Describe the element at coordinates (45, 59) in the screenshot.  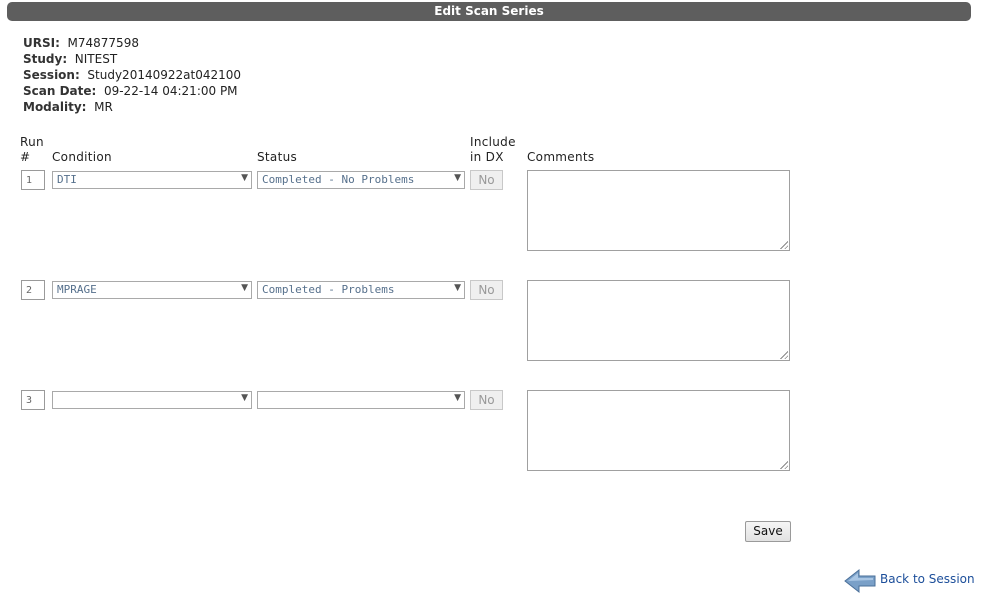
I see `info-label: Study:` at that location.